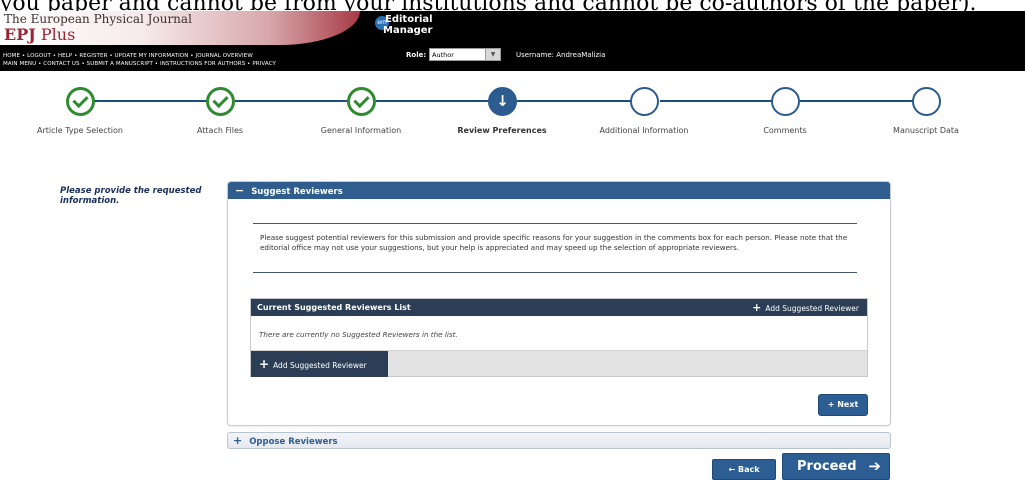  Describe the element at coordinates (297, 192) in the screenshot. I see `suggest-reviewers-title: Suggest Reviewers` at that location.